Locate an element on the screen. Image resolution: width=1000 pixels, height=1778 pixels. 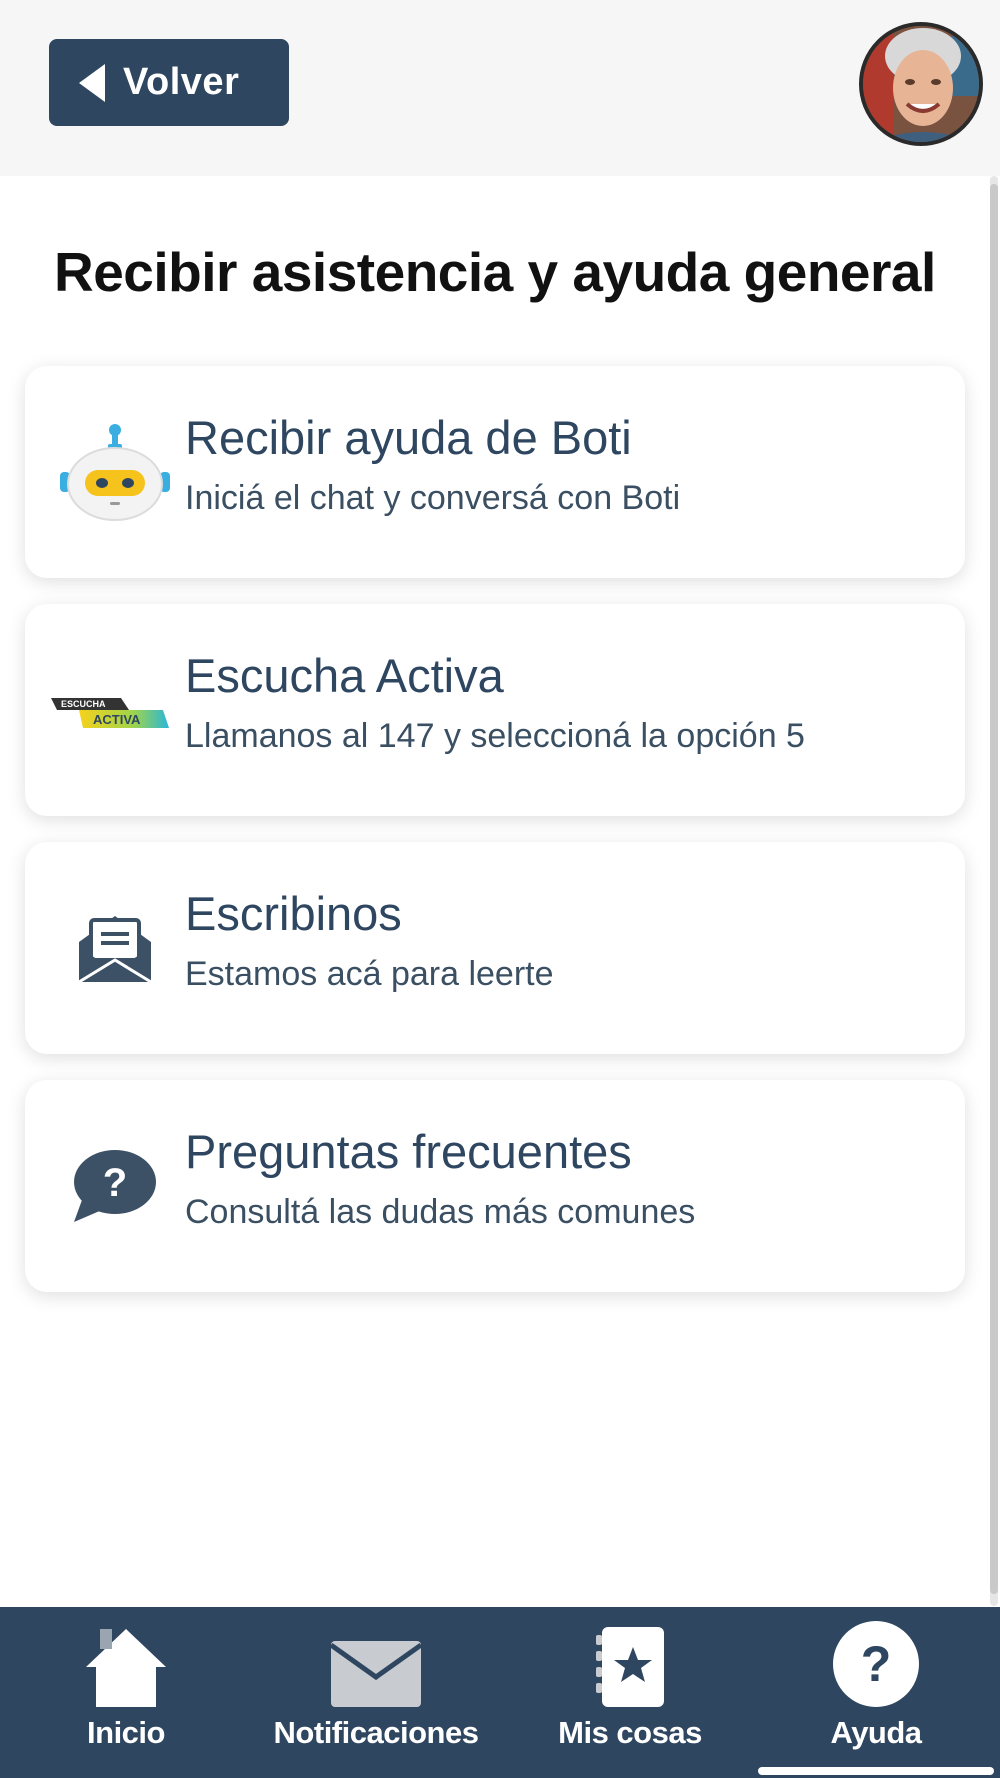
option-title: Escucha Activa is located at coordinates (344, 675).